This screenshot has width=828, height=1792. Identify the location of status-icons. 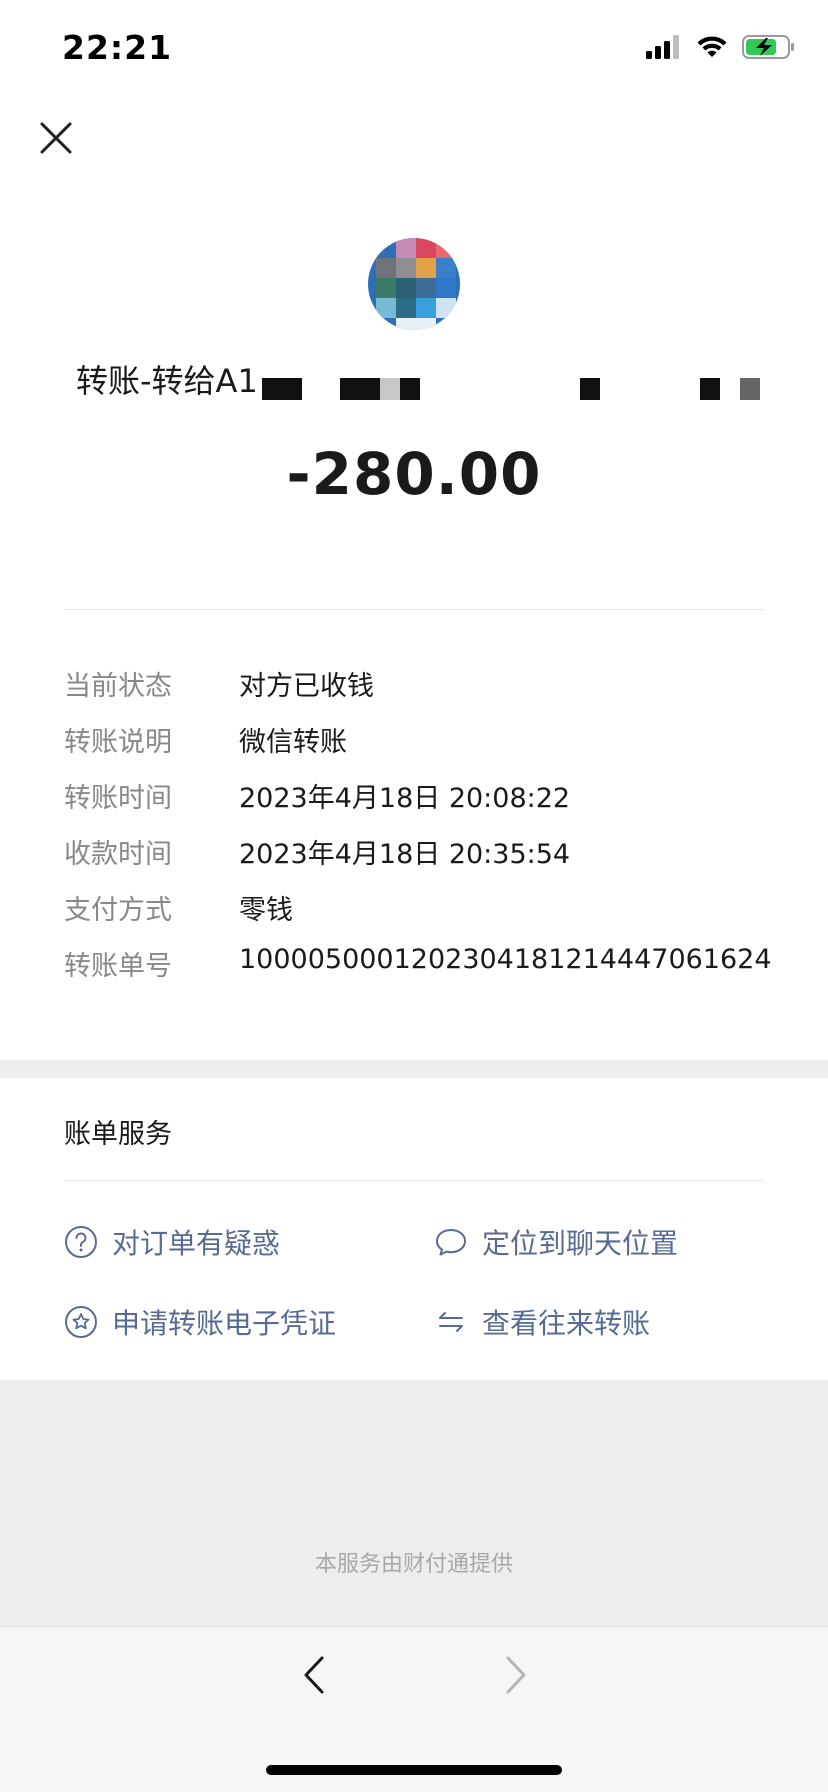
(721, 47).